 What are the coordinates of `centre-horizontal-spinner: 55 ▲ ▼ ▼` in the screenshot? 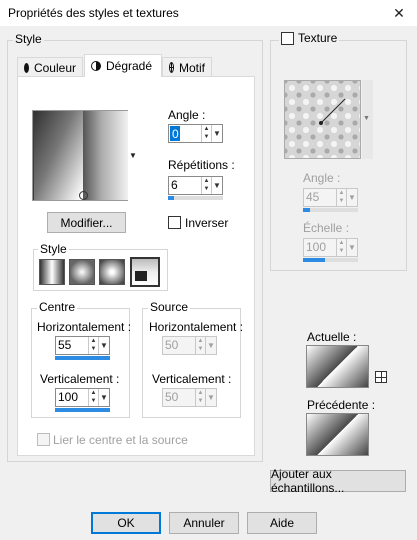 It's located at (82, 345).